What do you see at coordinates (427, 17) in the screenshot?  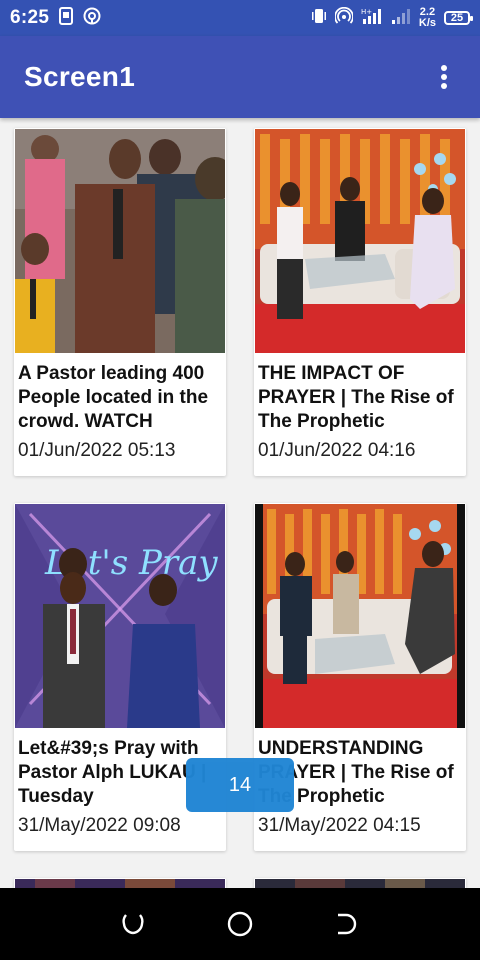 I see `network-speed: 2.2 K/s` at bounding box center [427, 17].